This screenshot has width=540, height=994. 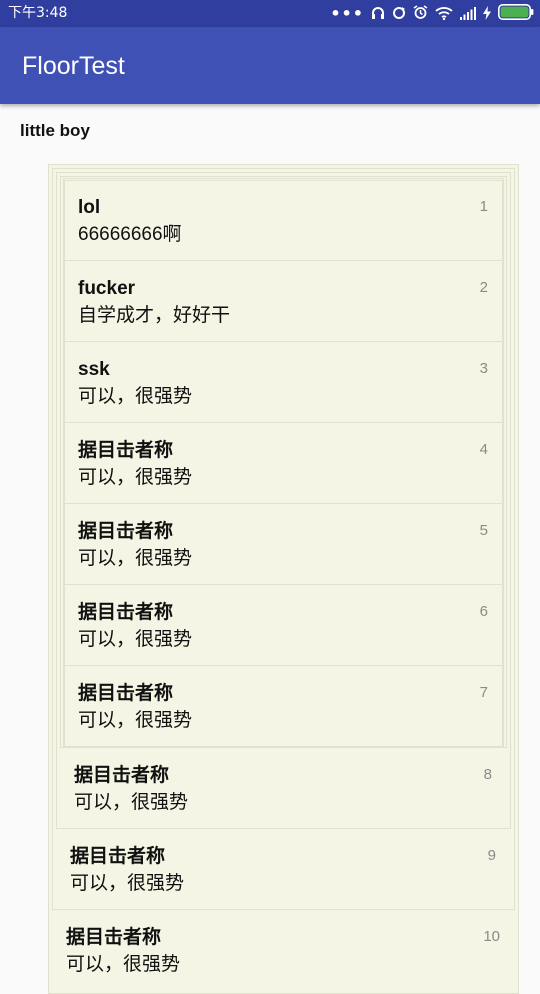 What do you see at coordinates (378, 14) in the screenshot?
I see `headphones-icon` at bounding box center [378, 14].